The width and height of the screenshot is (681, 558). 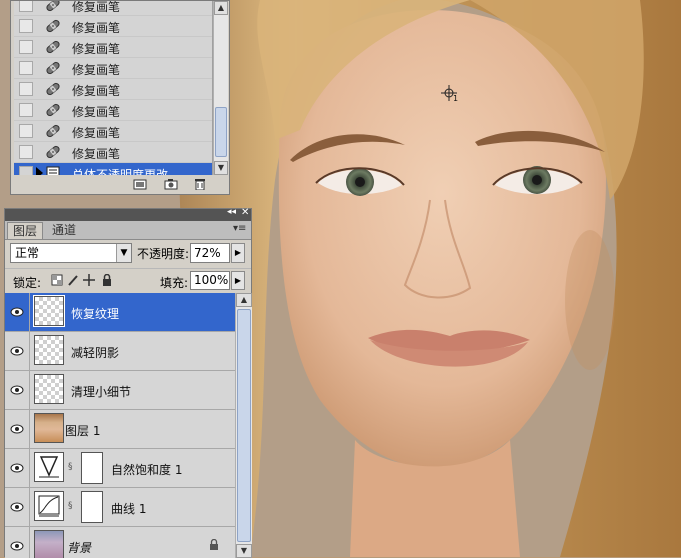 What do you see at coordinates (200, 184) in the screenshot?
I see `delete-state-icon` at bounding box center [200, 184].